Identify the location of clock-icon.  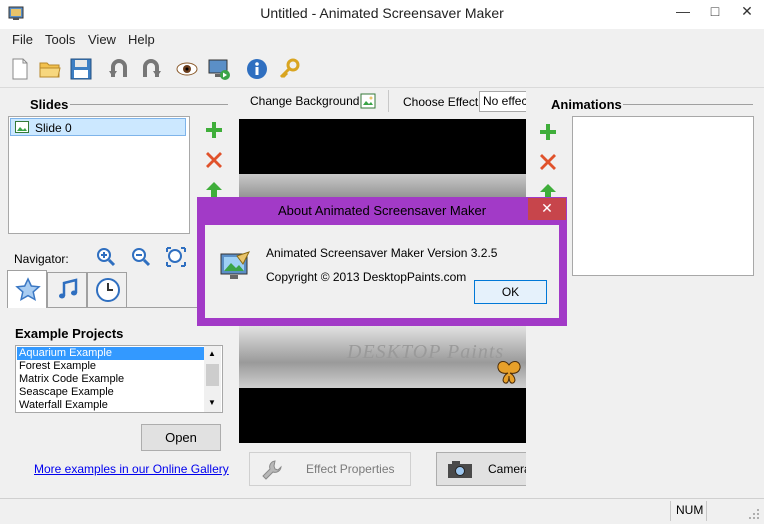
(108, 290).